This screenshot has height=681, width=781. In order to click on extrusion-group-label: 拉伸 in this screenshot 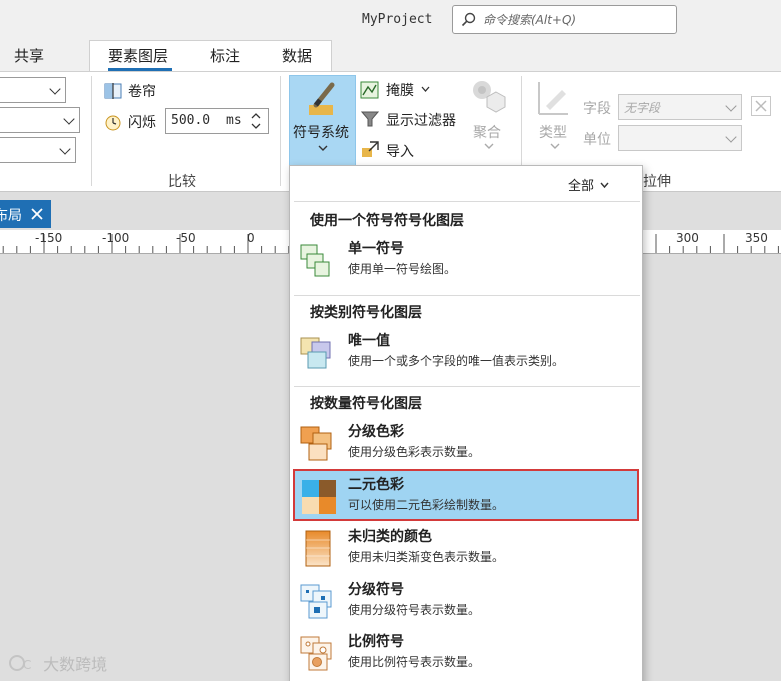, I will do `click(657, 182)`.